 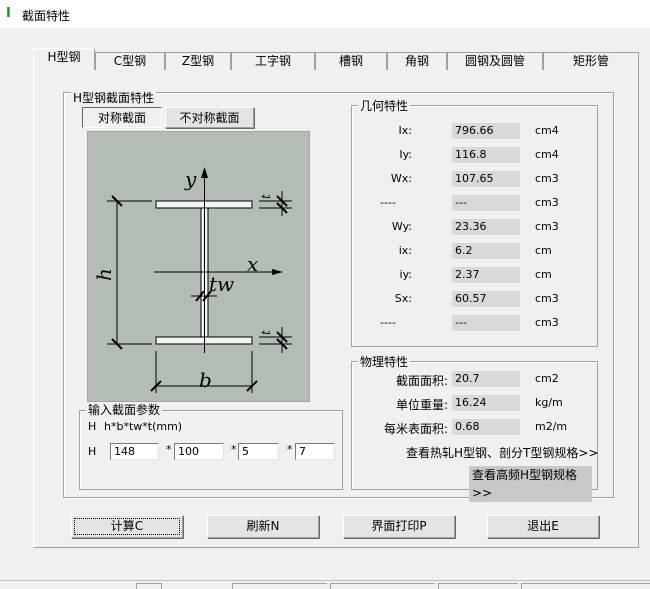 What do you see at coordinates (252, 264) in the screenshot?
I see `diagram-x-label: x` at bounding box center [252, 264].